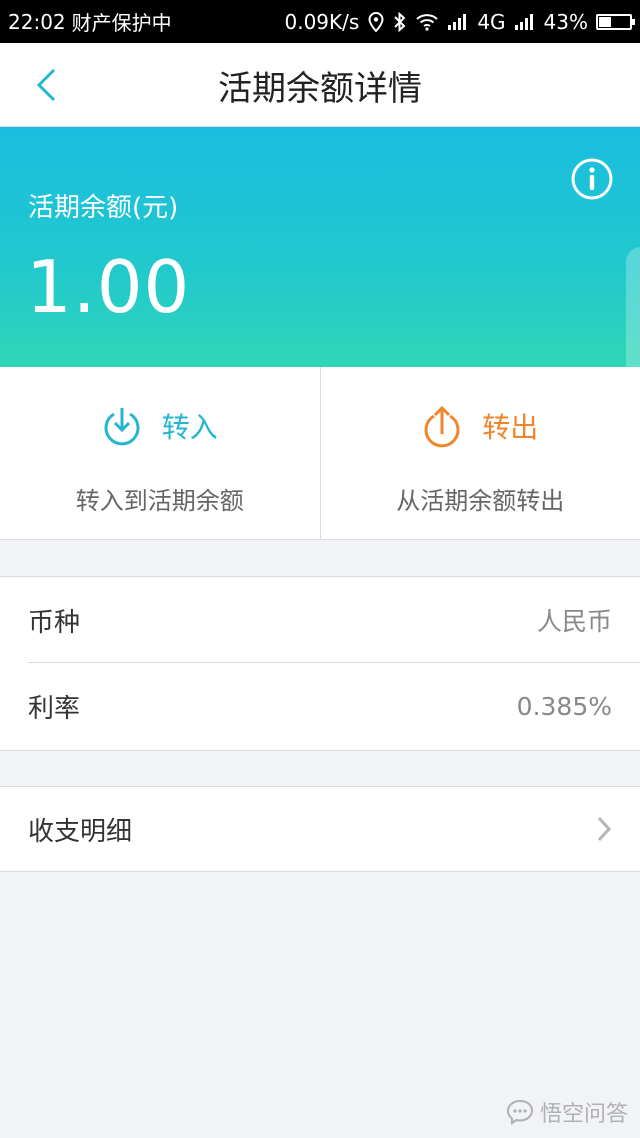  What do you see at coordinates (103, 208) in the screenshot?
I see `balance-label: 活期余额(元)` at bounding box center [103, 208].